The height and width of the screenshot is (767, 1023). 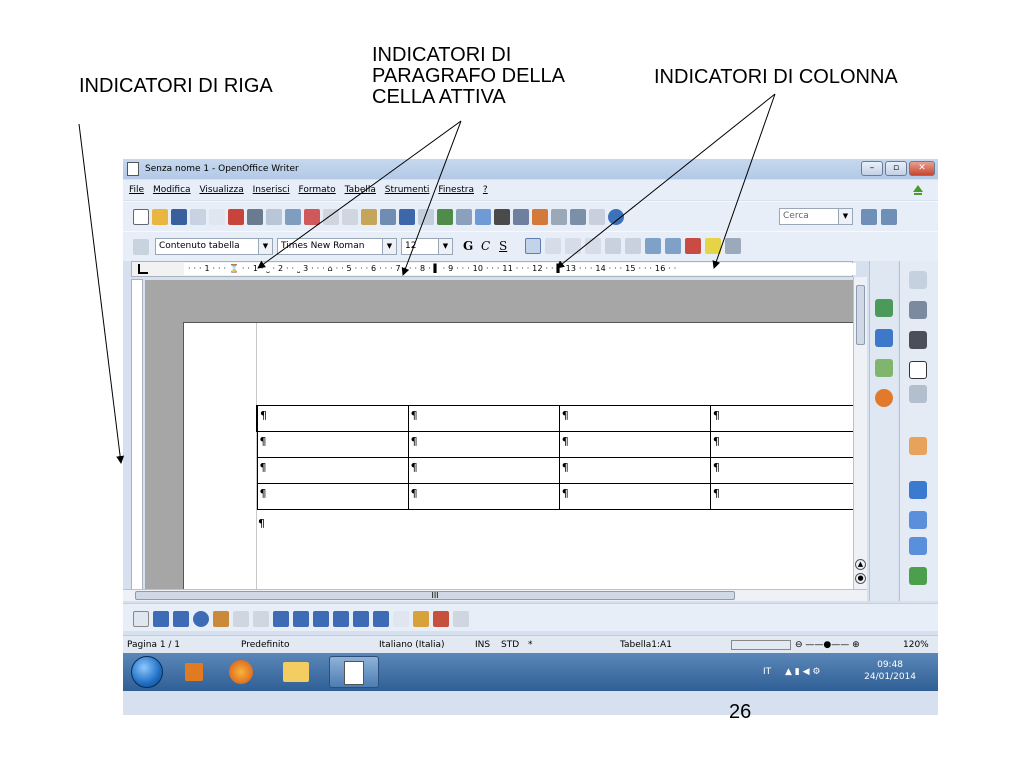 What do you see at coordinates (412, 645) in the screenshot?
I see `status-language: Italiano (Italia)` at bounding box center [412, 645].